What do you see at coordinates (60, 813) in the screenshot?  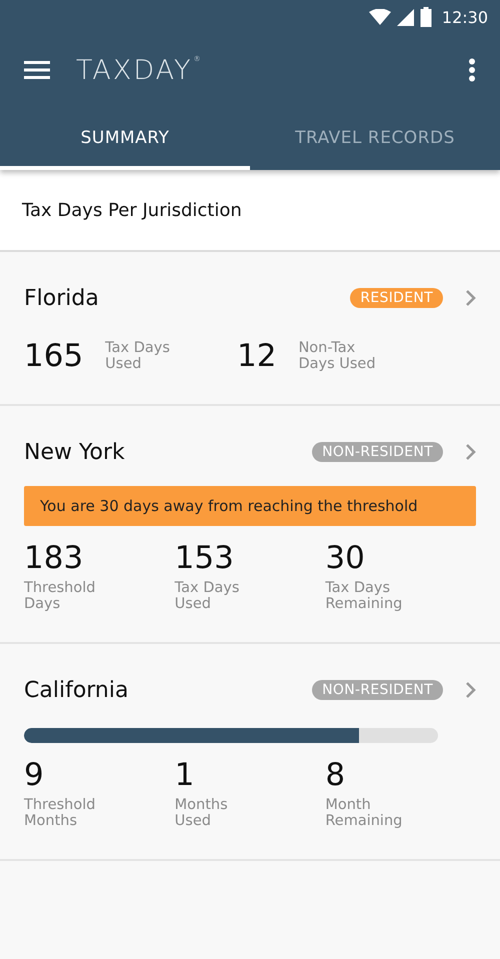 I see `stat-label: Threshold Months` at bounding box center [60, 813].